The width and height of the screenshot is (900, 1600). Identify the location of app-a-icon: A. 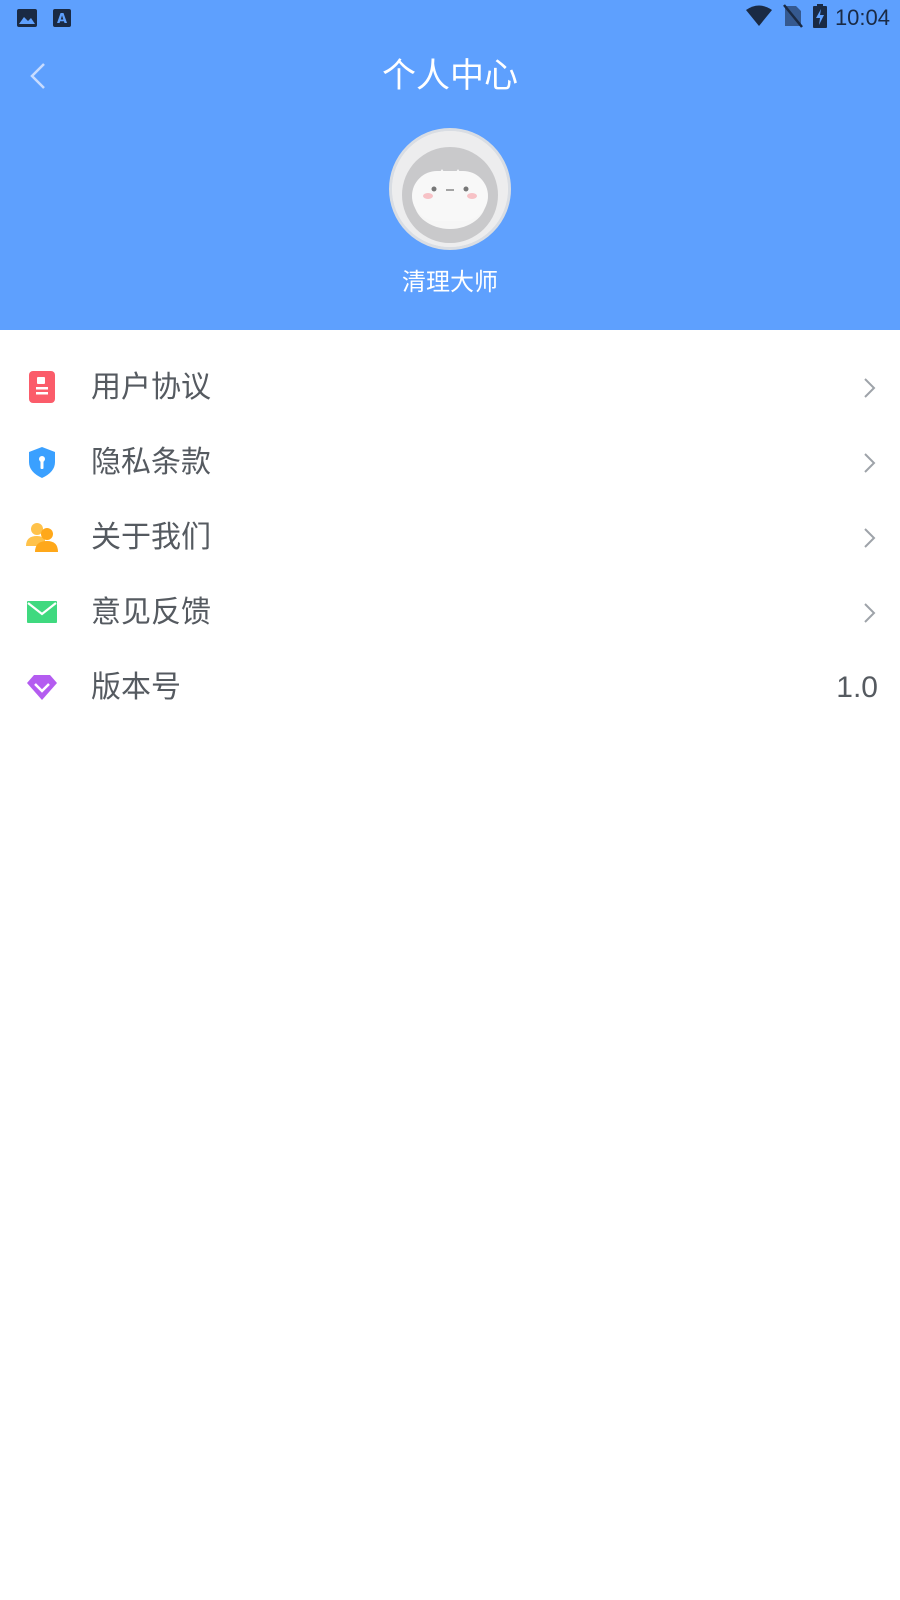
(62, 20).